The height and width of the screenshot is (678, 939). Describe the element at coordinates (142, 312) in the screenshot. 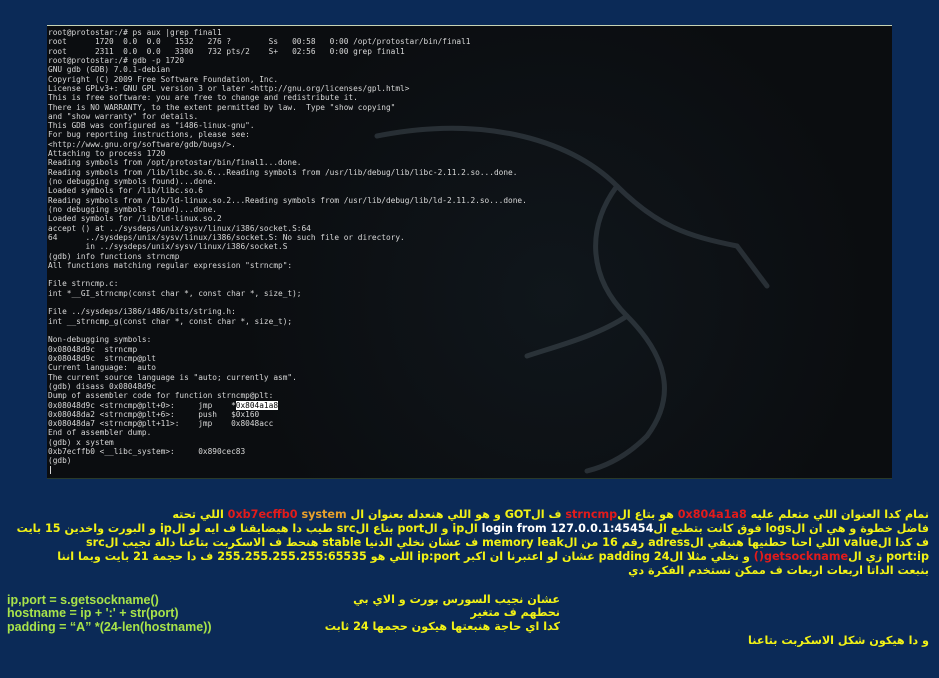

I see `terminal-line: File ../sysdeps/i386/i486/bits/string.h:` at that location.